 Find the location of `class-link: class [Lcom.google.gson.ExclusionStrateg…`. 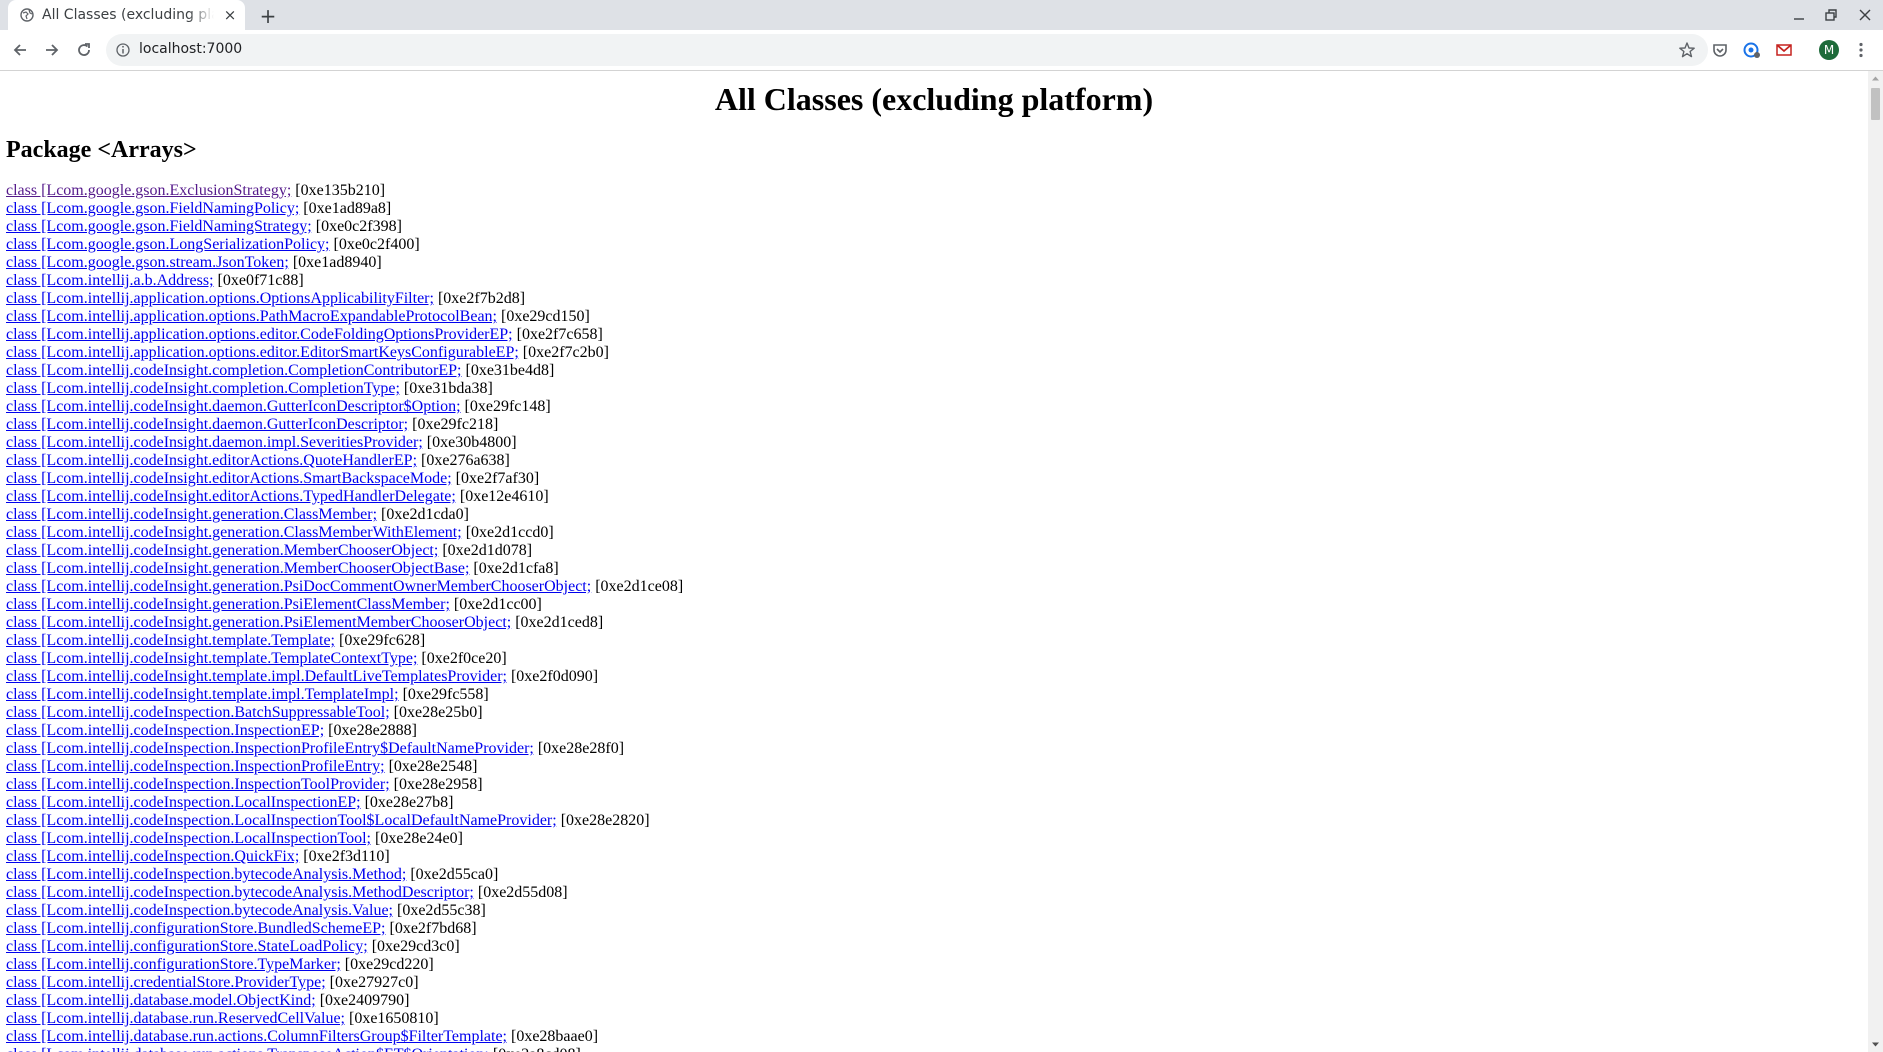

class-link: class [Lcom.google.gson.ExclusionStrateg… is located at coordinates (148, 190).